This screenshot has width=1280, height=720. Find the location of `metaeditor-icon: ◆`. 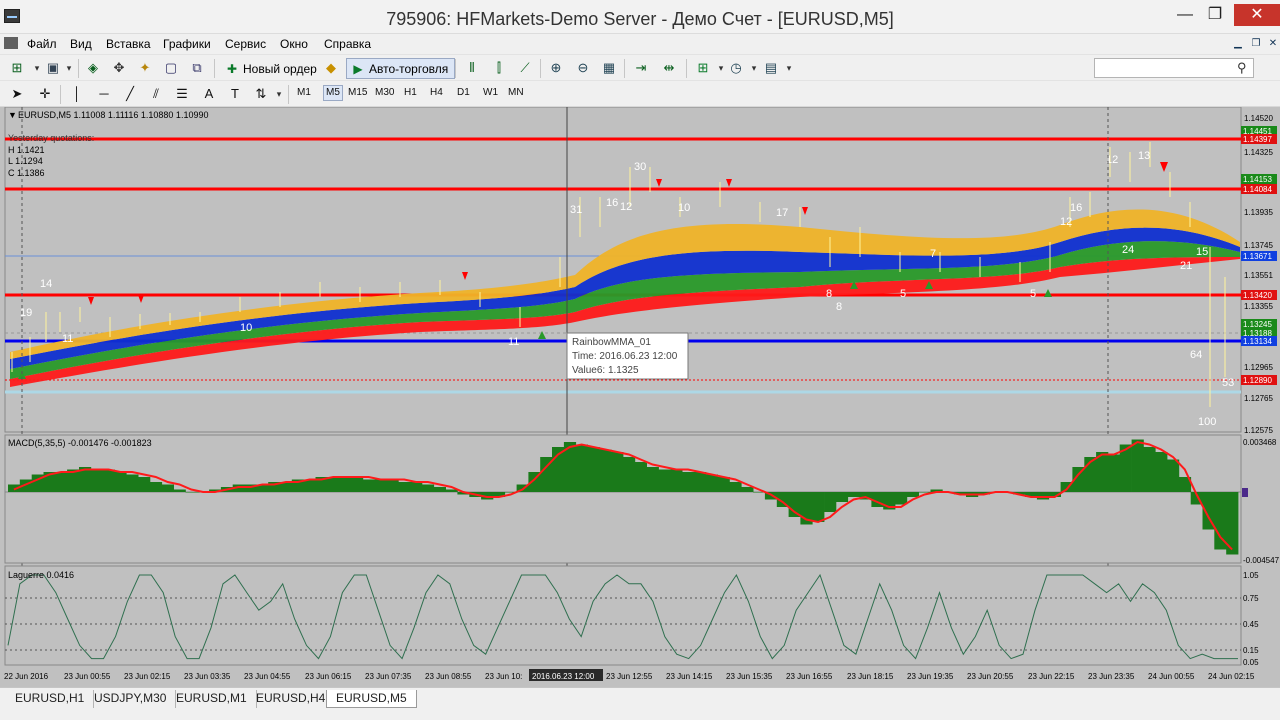

metaeditor-icon: ◆ is located at coordinates (331, 68).